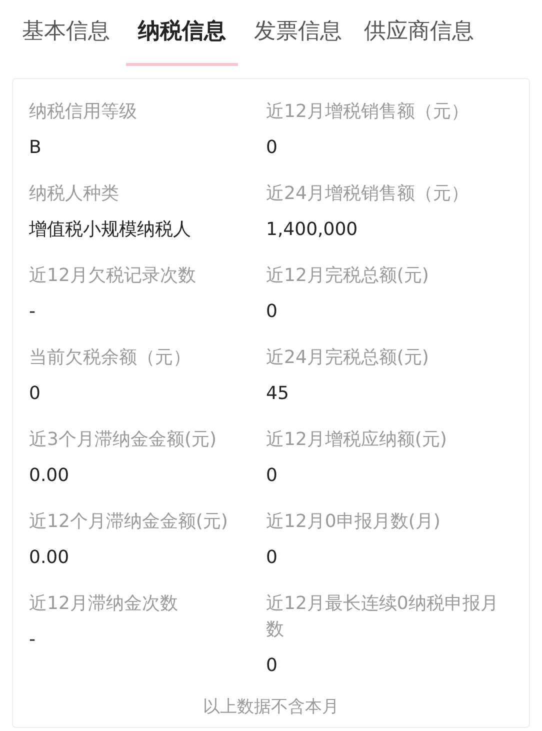 The image size is (542, 731). I want to click on field-label: 纳税信用等级, so click(83, 112).